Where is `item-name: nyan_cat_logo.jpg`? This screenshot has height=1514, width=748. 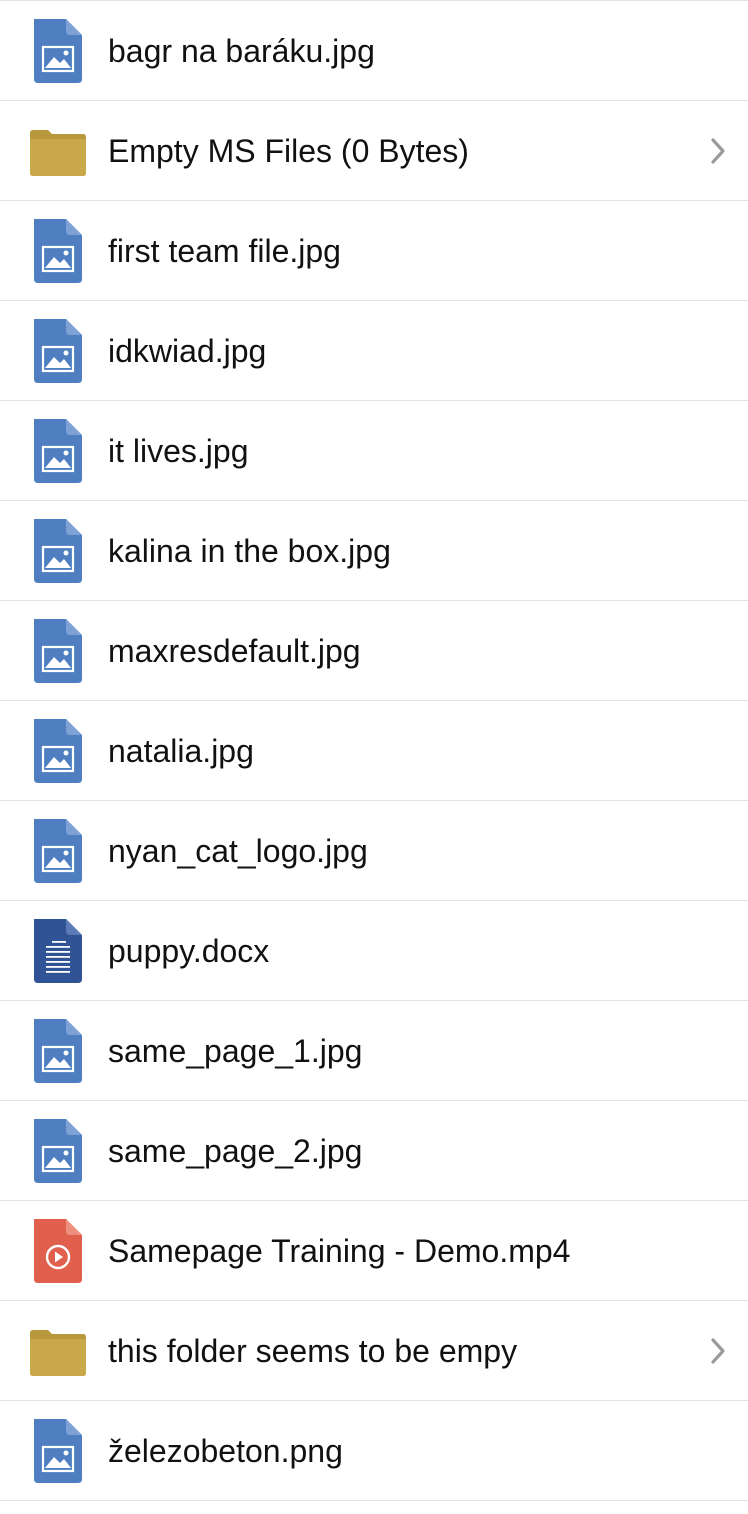
item-name: nyan_cat_logo.jpg is located at coordinates (238, 851).